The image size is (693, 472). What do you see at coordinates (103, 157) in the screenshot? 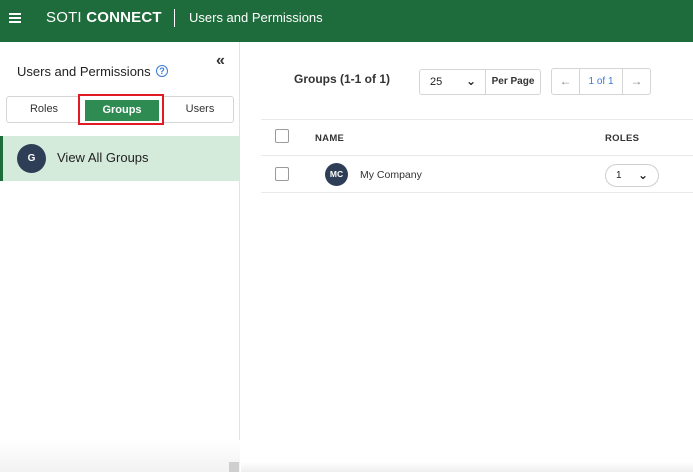
I see `sidebar-item-label: View All Groups` at bounding box center [103, 157].